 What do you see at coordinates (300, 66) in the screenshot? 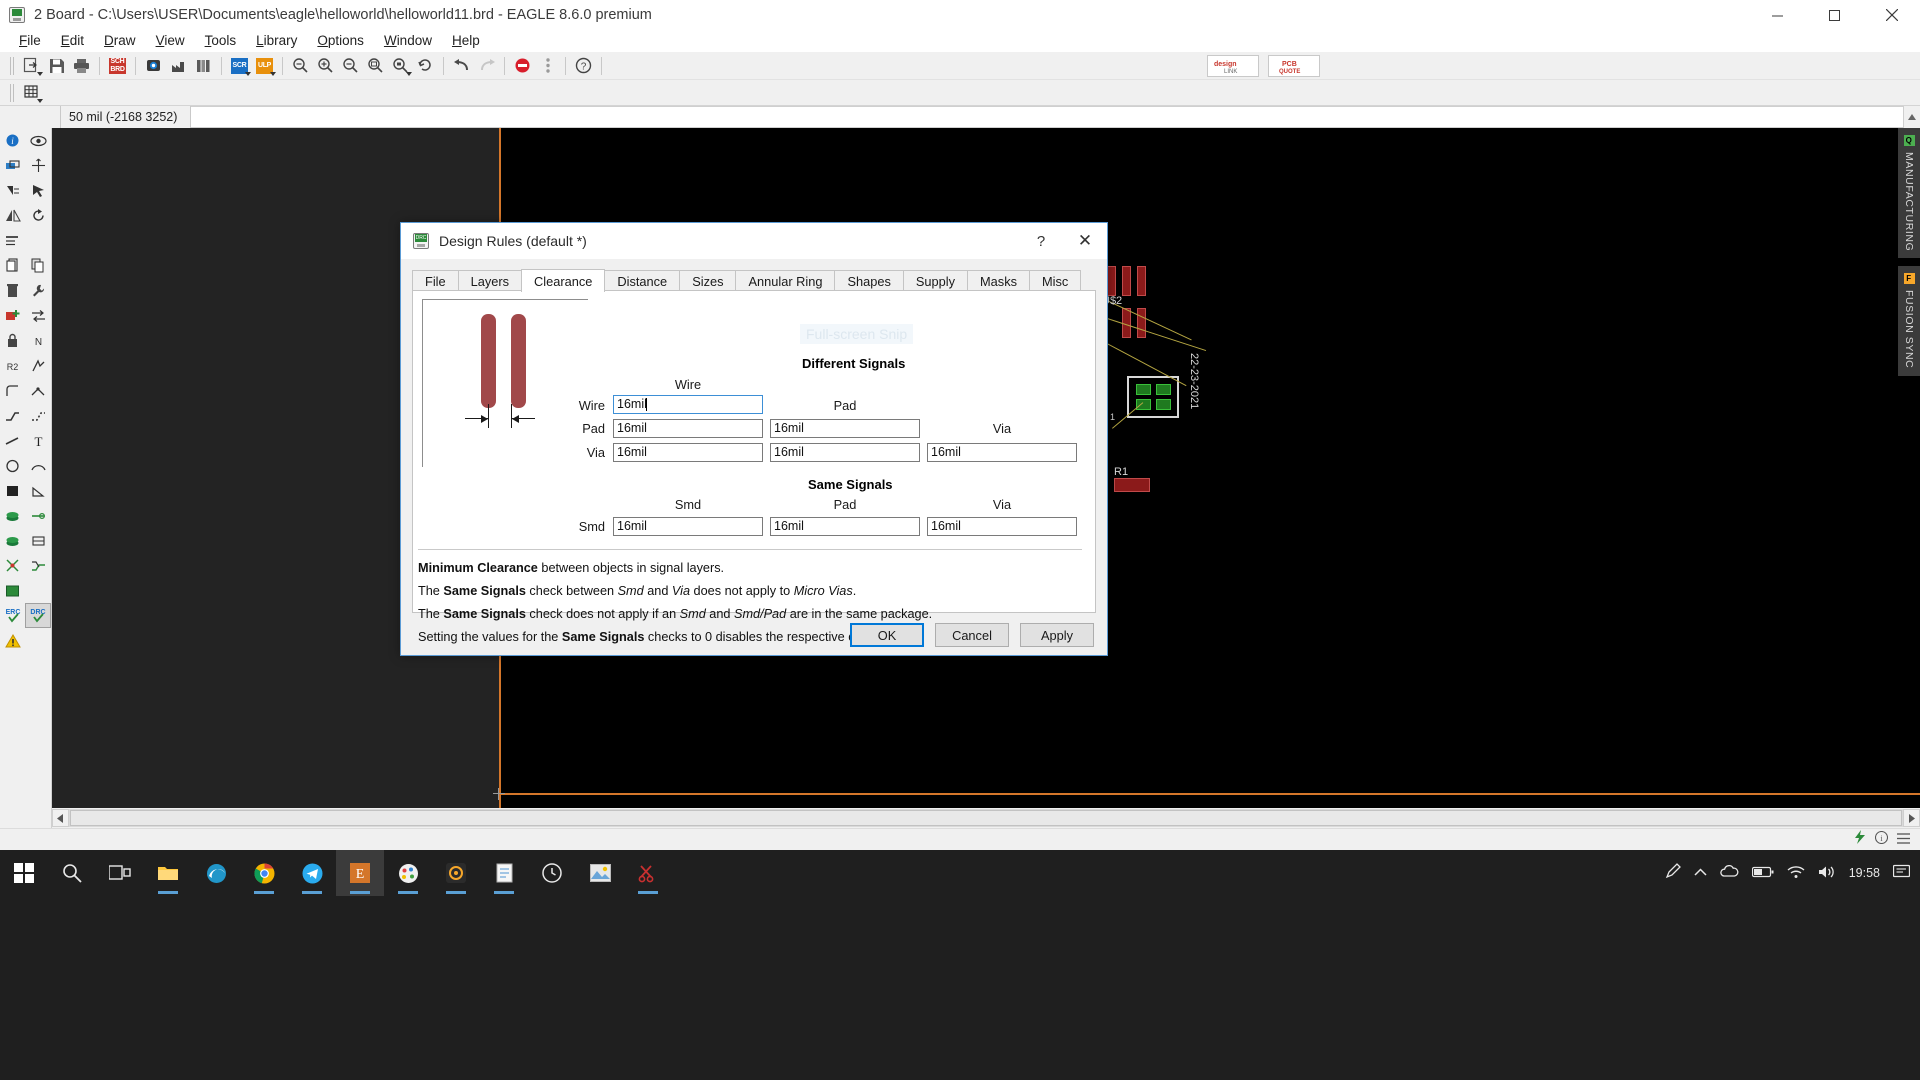
I see `zoom-fit-icon` at bounding box center [300, 66].